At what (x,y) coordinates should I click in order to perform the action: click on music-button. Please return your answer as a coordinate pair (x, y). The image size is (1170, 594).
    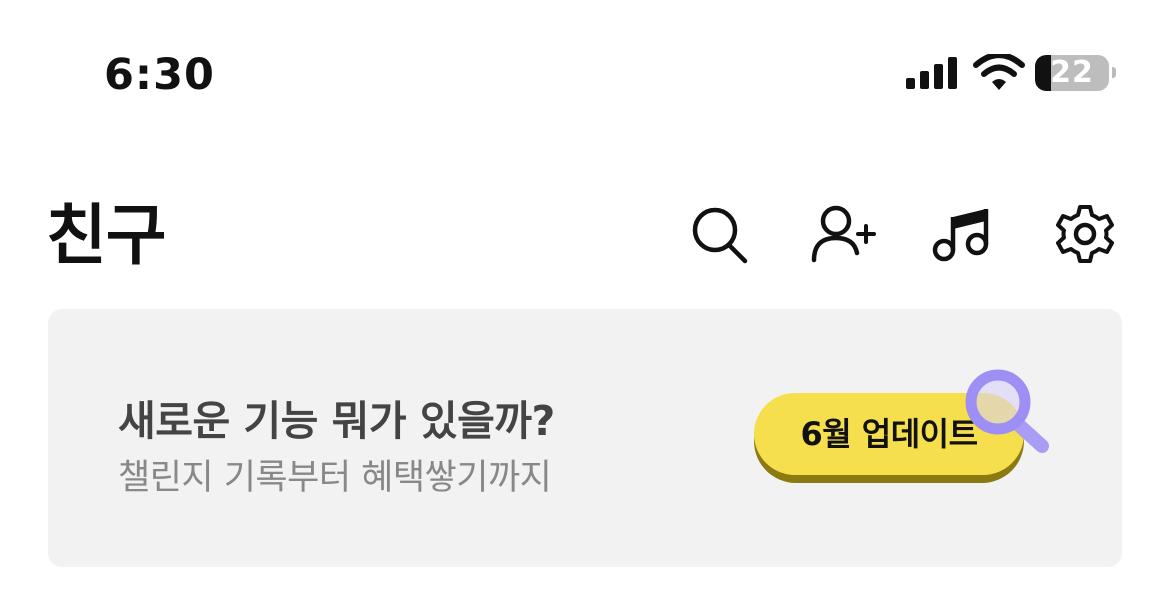
    Looking at the image, I should click on (961, 234).